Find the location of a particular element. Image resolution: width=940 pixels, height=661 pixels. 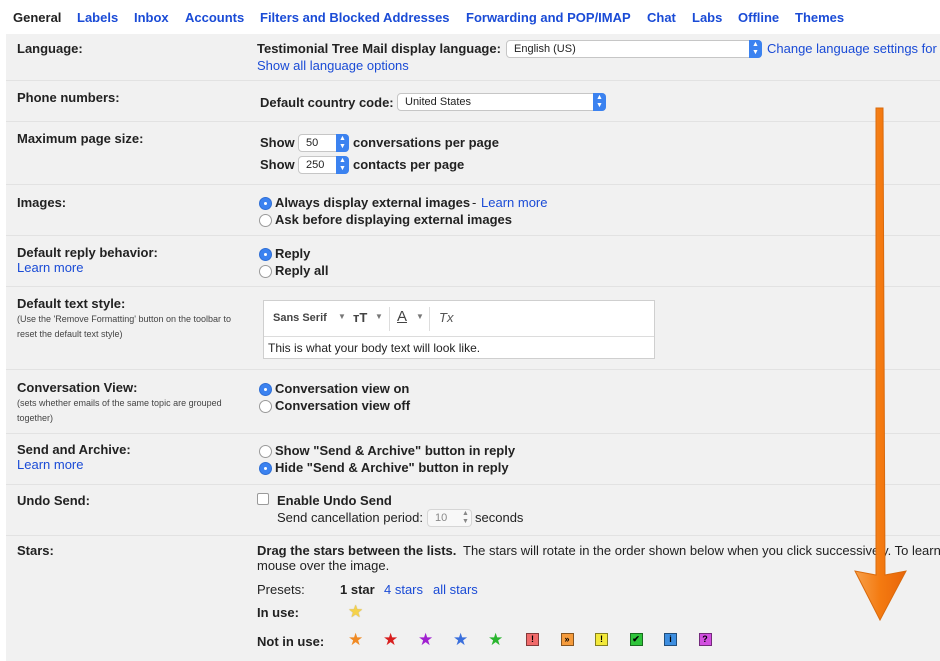

contacts-per-page-select: 250 ▲ ▼ is located at coordinates (323, 165).